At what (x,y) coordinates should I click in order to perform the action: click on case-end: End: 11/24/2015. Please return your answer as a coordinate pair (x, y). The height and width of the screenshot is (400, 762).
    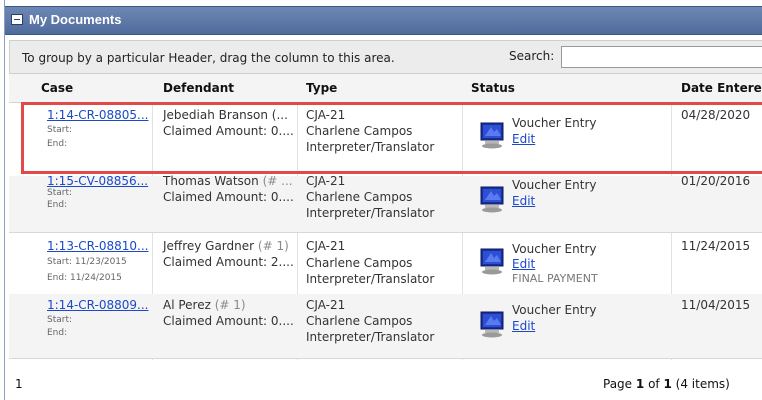
    Looking at the image, I should click on (84, 278).